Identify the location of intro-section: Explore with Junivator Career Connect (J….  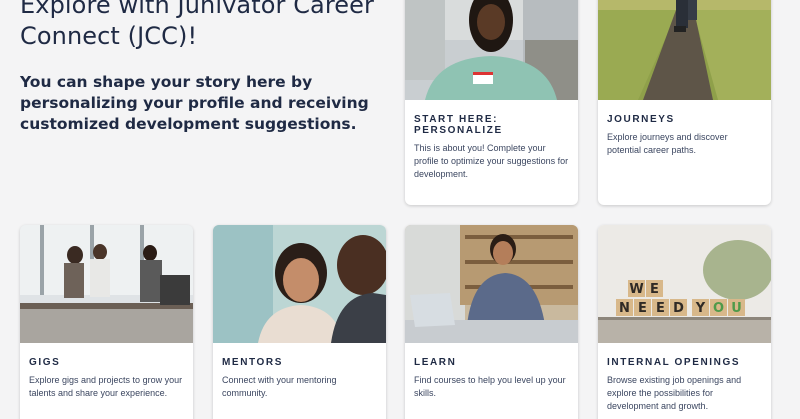
(205, 67).